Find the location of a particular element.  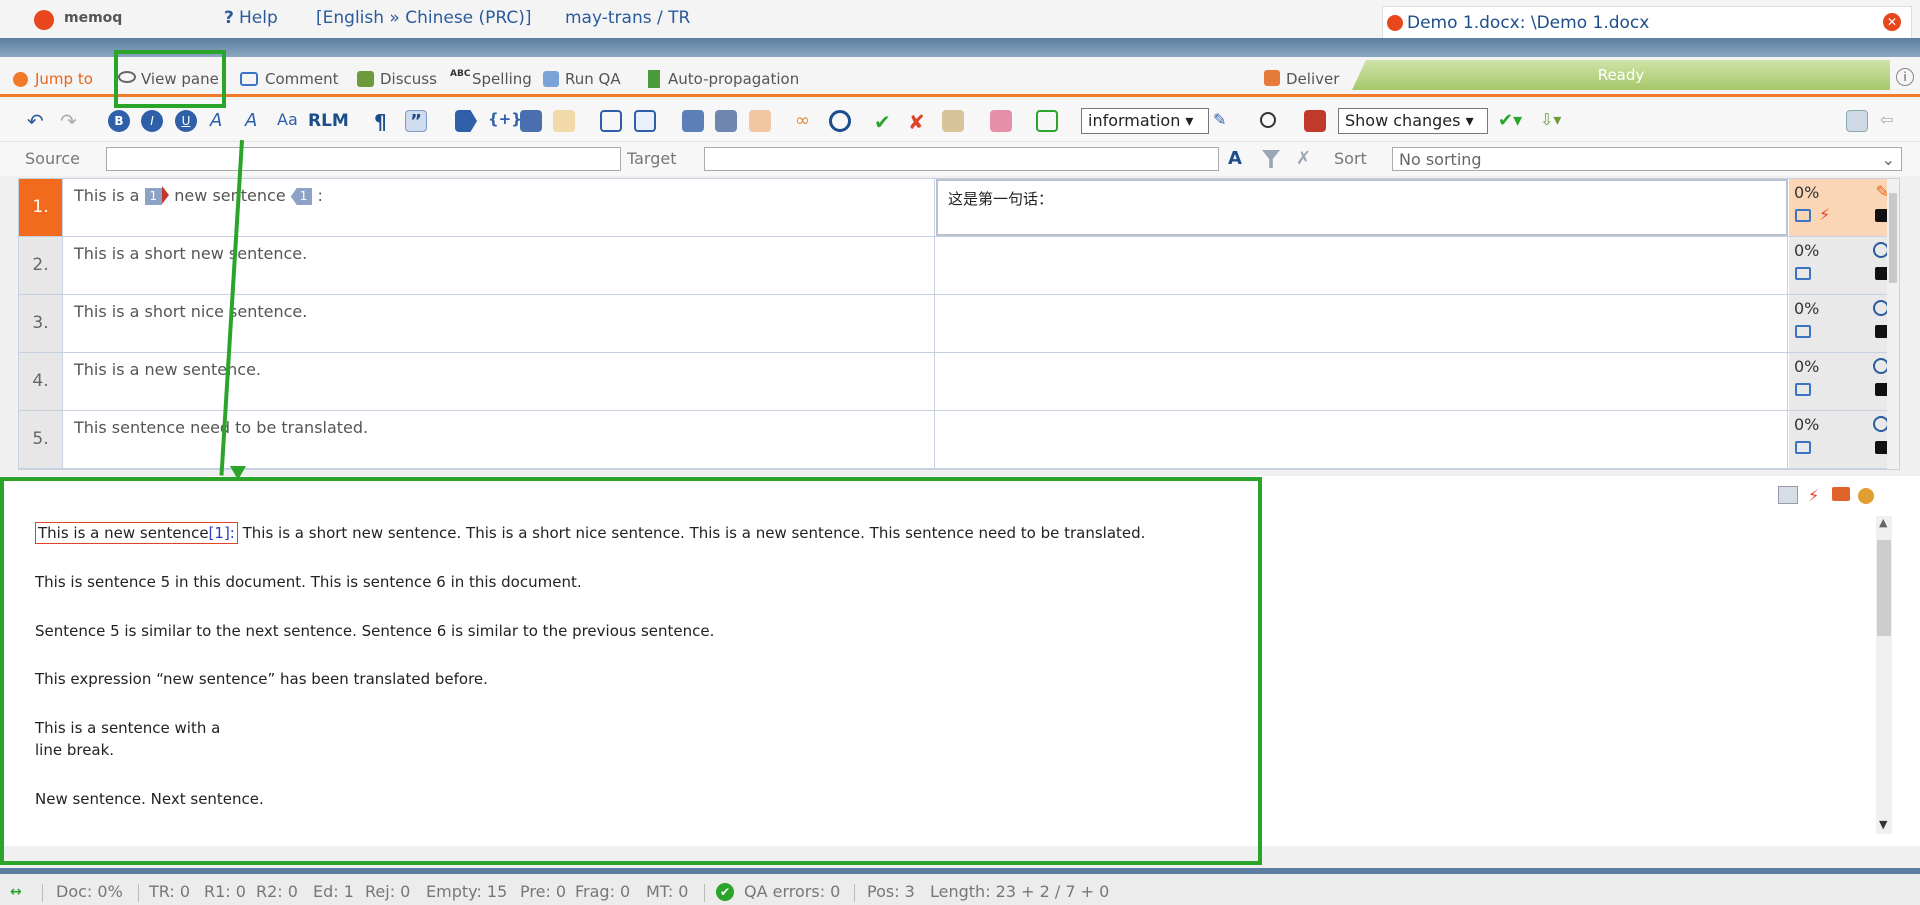

tools-icon is located at coordinates (1315, 121).